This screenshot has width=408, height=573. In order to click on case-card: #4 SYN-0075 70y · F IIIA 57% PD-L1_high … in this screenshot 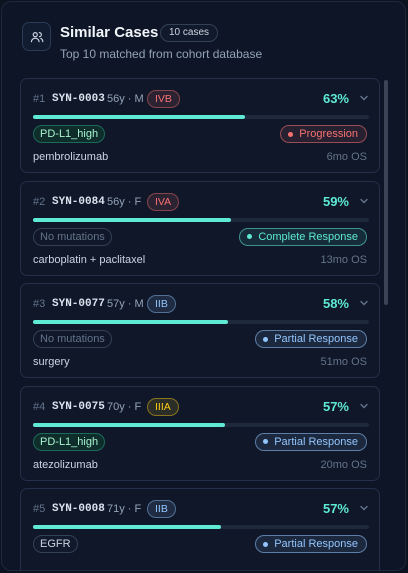, I will do `click(200, 433)`.